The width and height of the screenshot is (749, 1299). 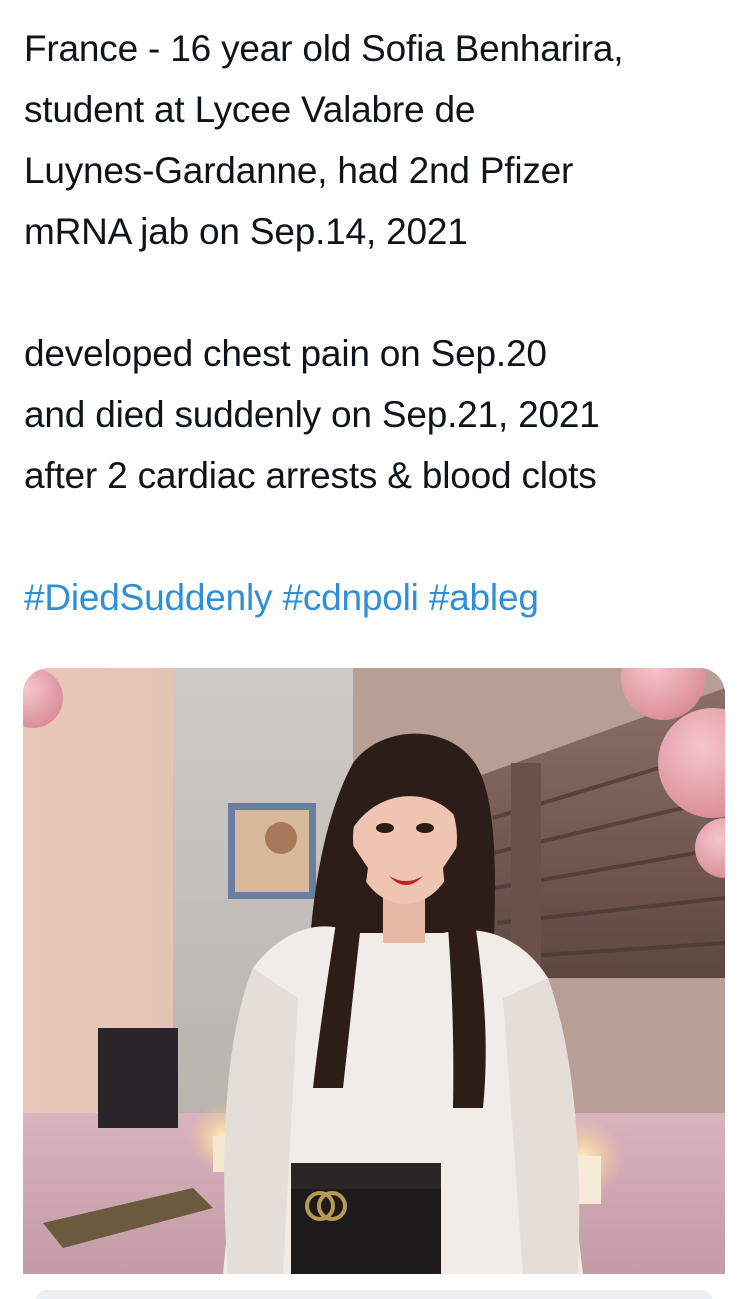 What do you see at coordinates (148, 597) in the screenshot?
I see `hashtag-link: #DiedSuddenly` at bounding box center [148, 597].